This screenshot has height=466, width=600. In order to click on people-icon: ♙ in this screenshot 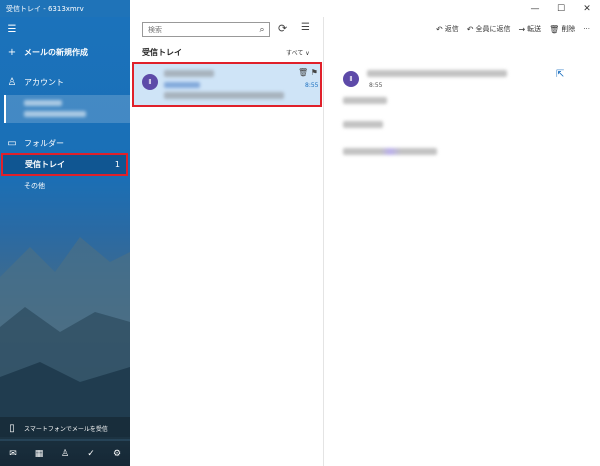, I will do `click(65, 454)`.